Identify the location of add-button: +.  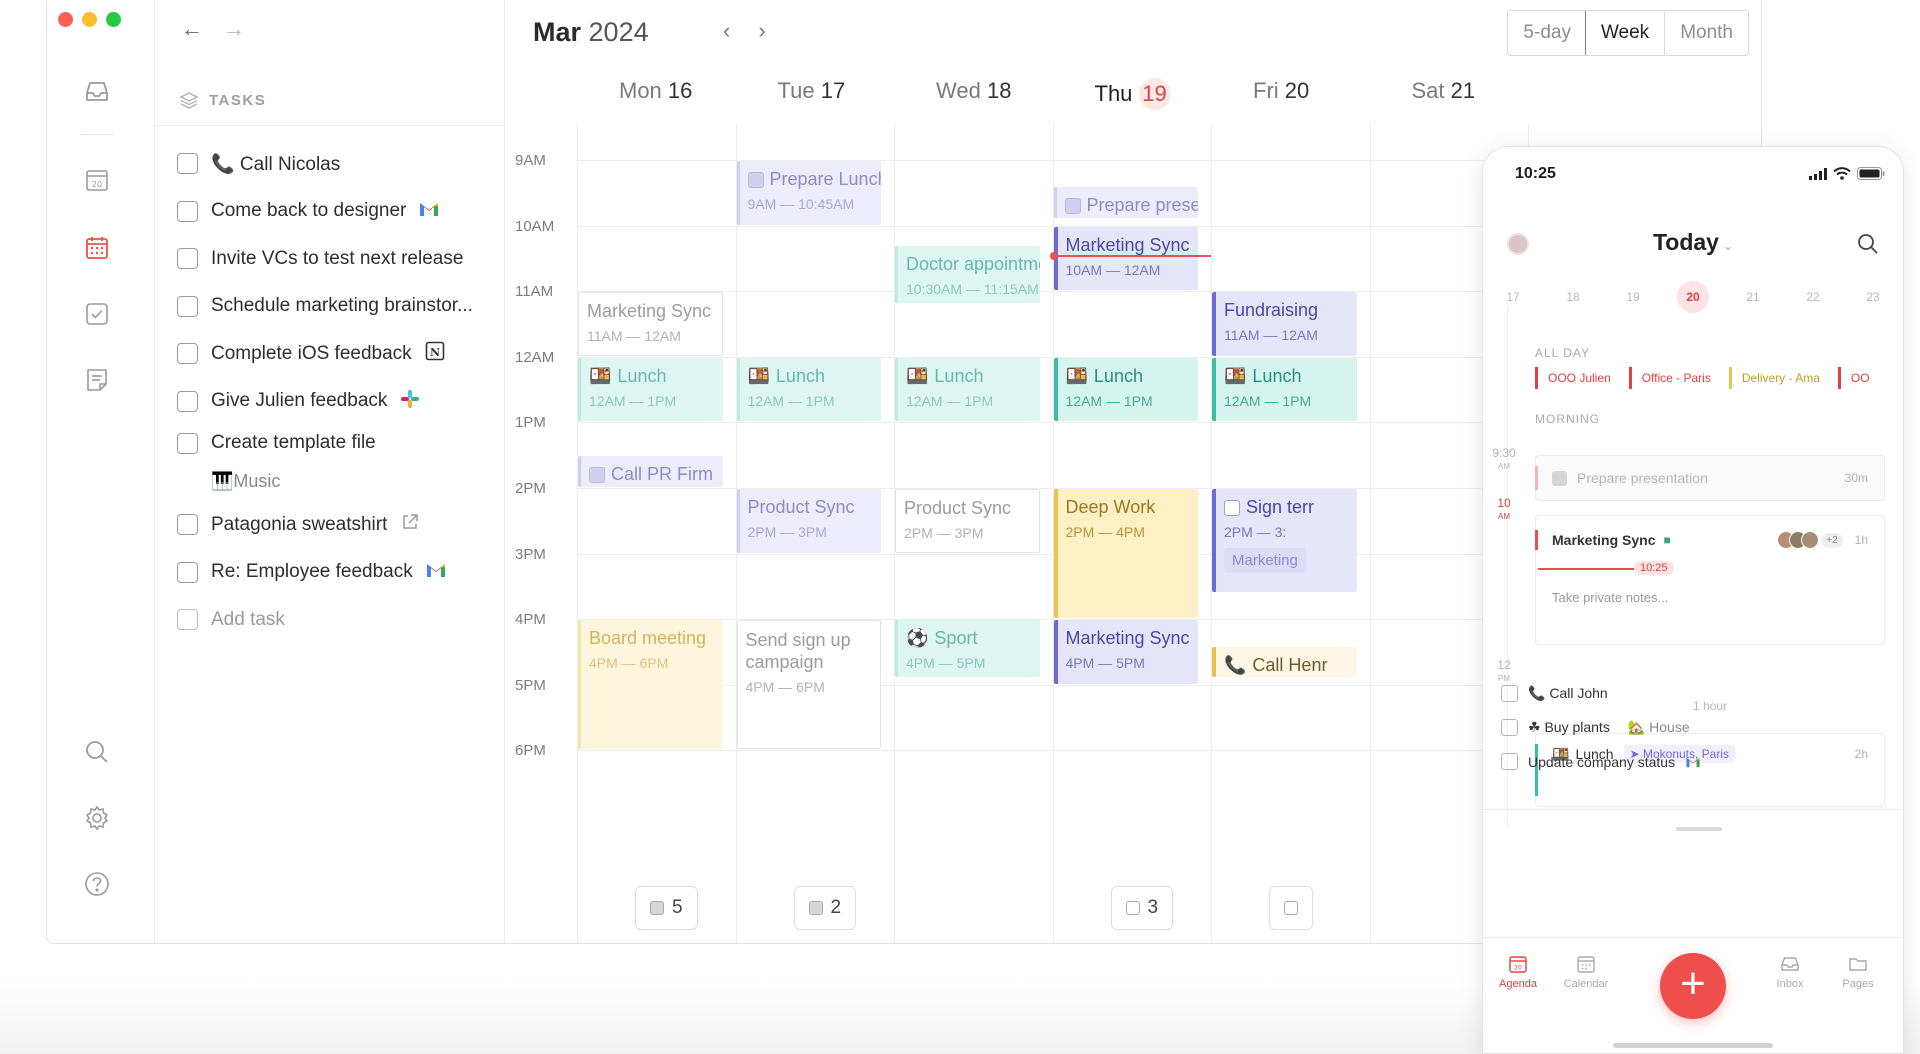
(1693, 986).